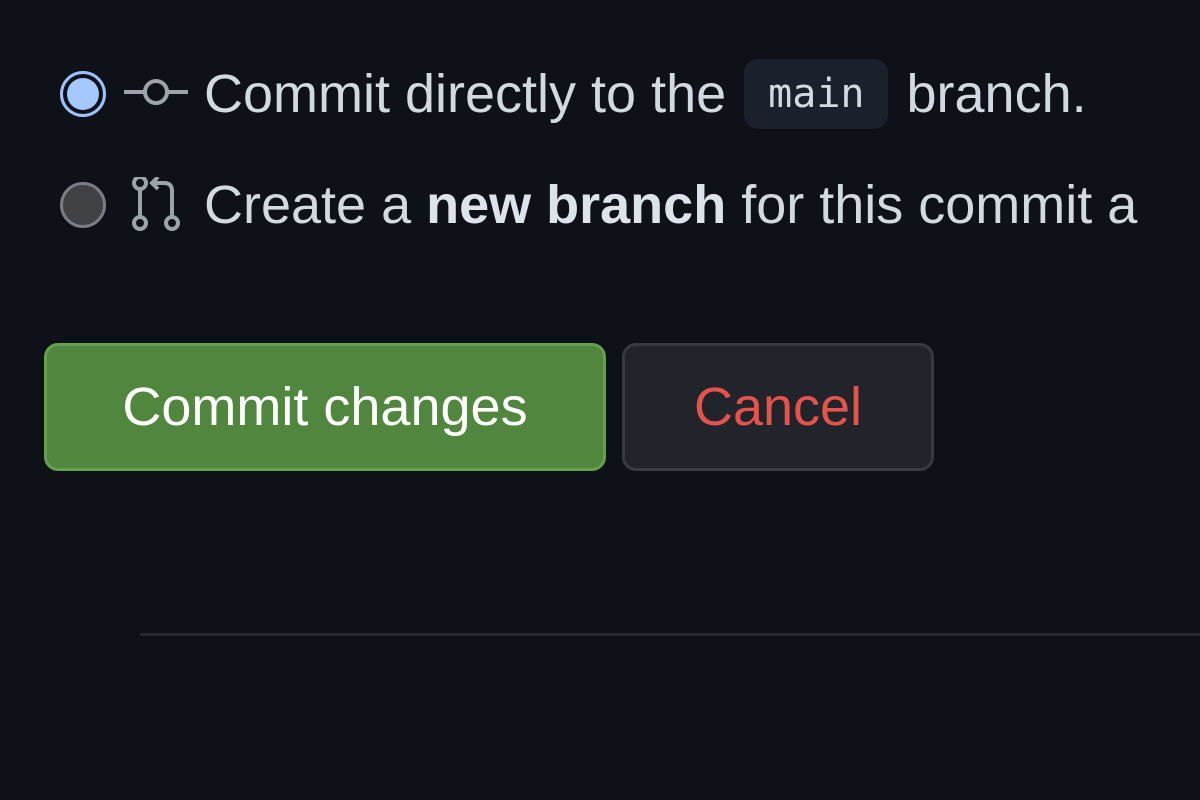  I want to click on new-branch-text-before: Create a, so click(308, 205).